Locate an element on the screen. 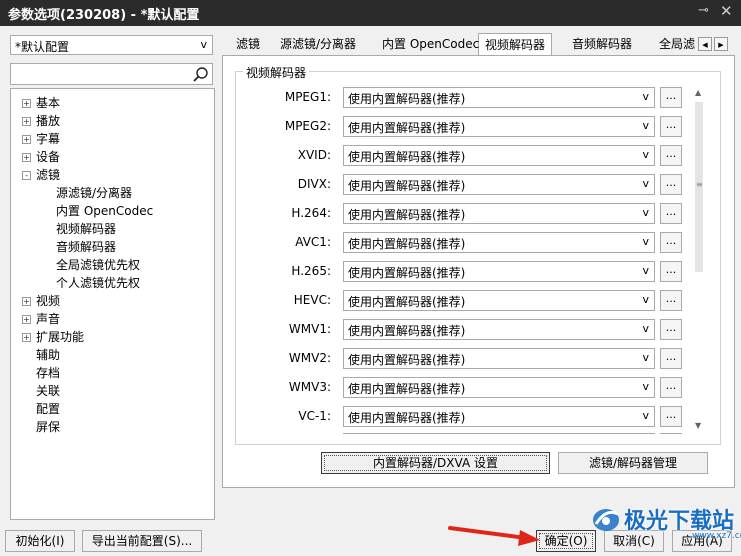  init-button: 初始化(I) is located at coordinates (40, 541).